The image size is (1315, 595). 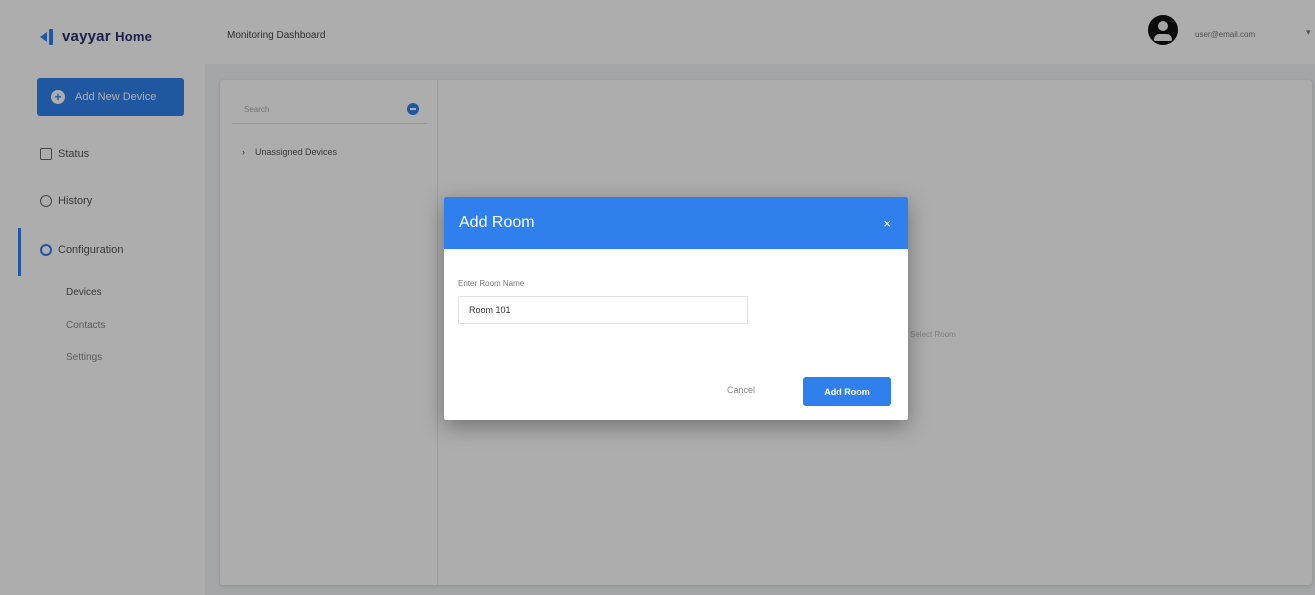 What do you see at coordinates (847, 391) in the screenshot?
I see `add-room-button: Add Room` at bounding box center [847, 391].